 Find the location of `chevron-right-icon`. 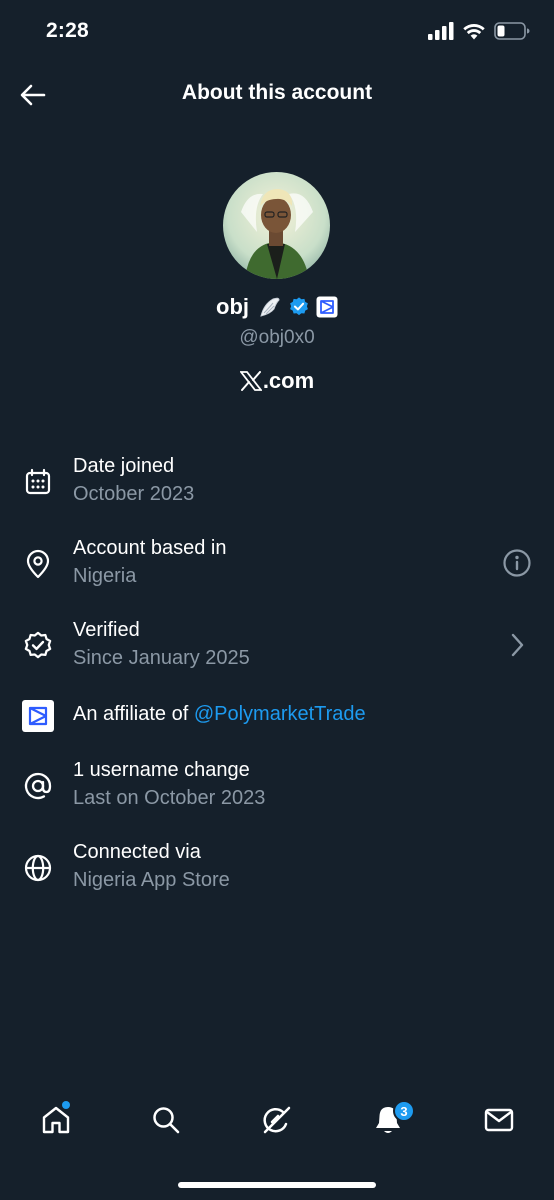

chevron-right-icon is located at coordinates (517, 645).